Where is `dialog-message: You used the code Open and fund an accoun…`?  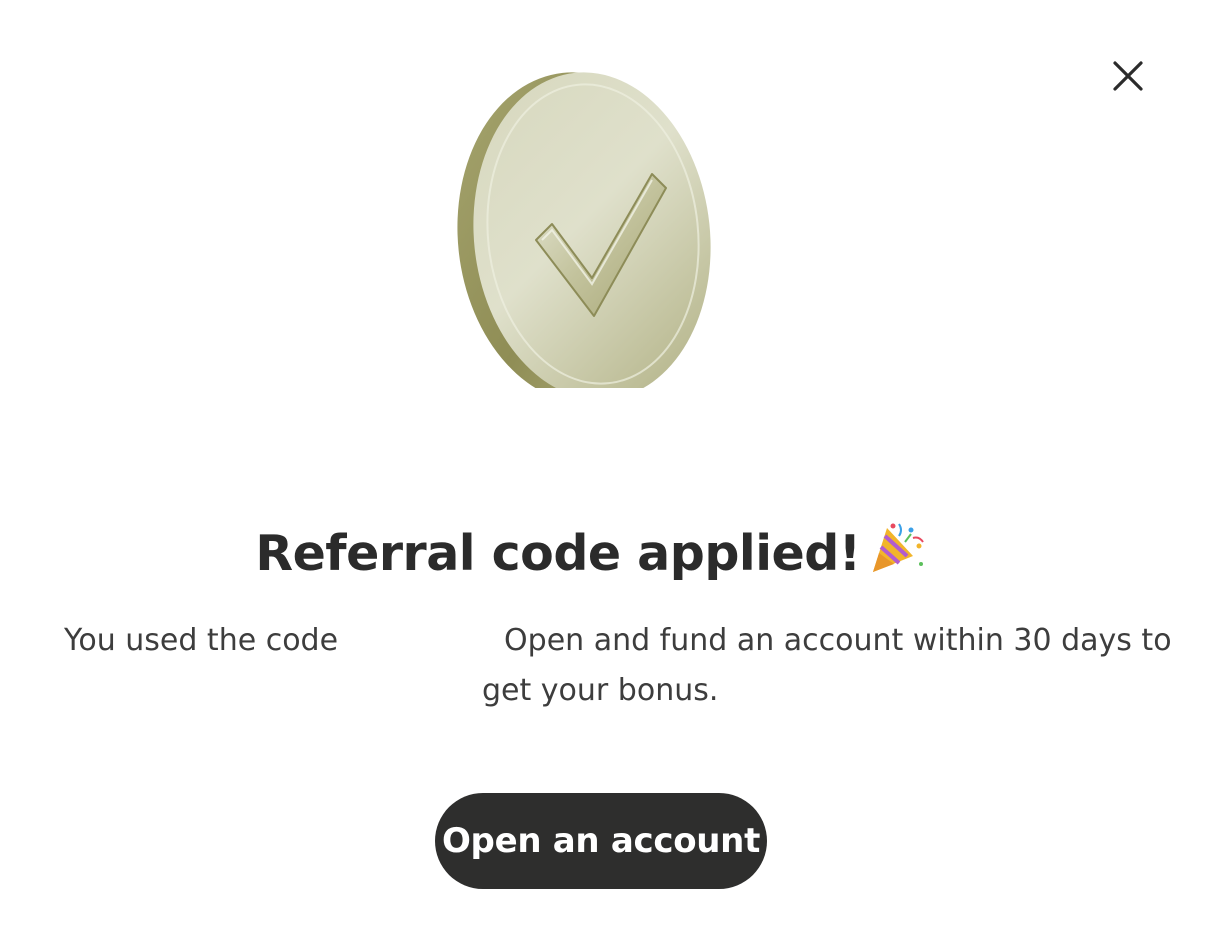 dialog-message: You used the code Open and fund an accoun… is located at coordinates (618, 666).